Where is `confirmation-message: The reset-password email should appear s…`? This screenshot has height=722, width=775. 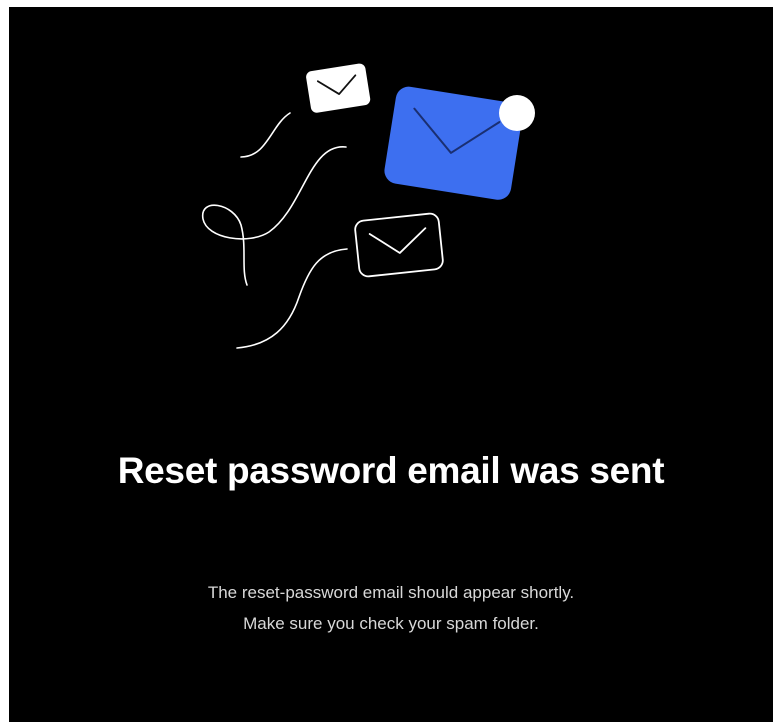 confirmation-message: The reset-password email should appear s… is located at coordinates (391, 608).